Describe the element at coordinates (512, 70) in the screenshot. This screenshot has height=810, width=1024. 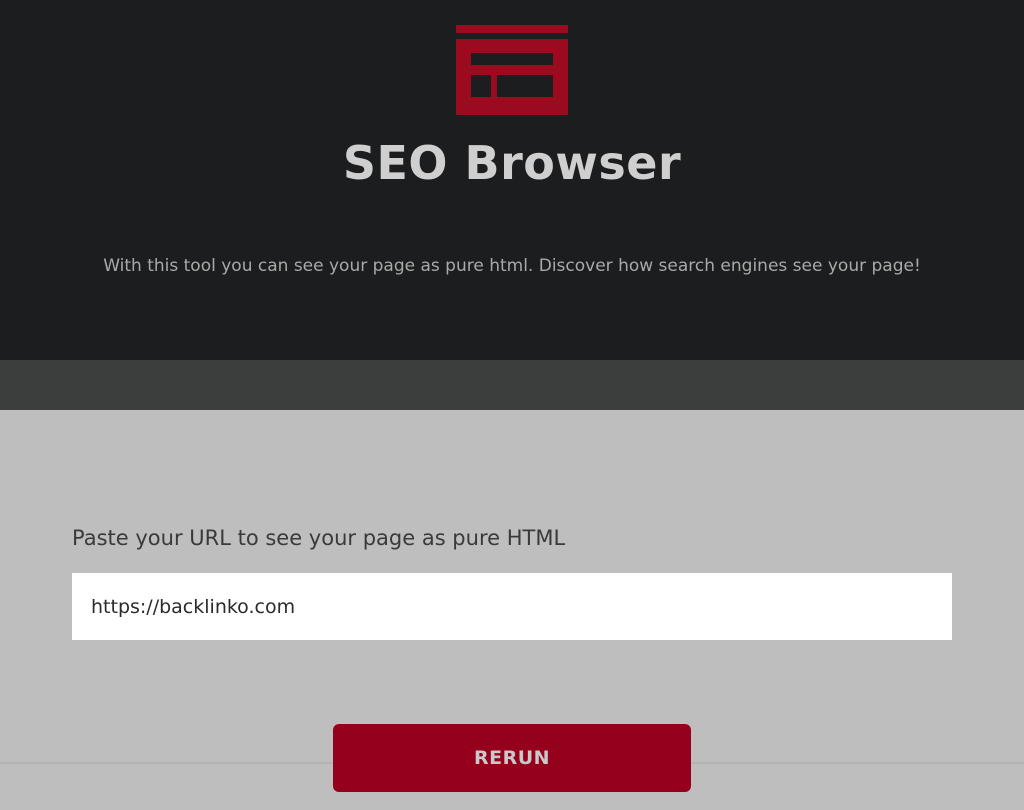
I see `browser-window-icon` at that location.